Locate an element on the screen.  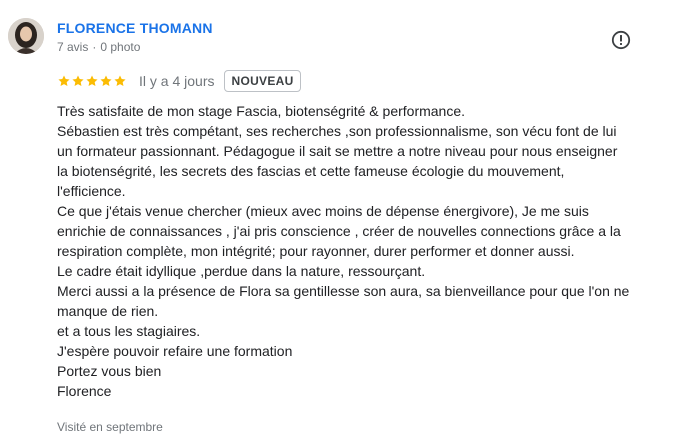
reviews-count: 7 avis is located at coordinates (73, 47).